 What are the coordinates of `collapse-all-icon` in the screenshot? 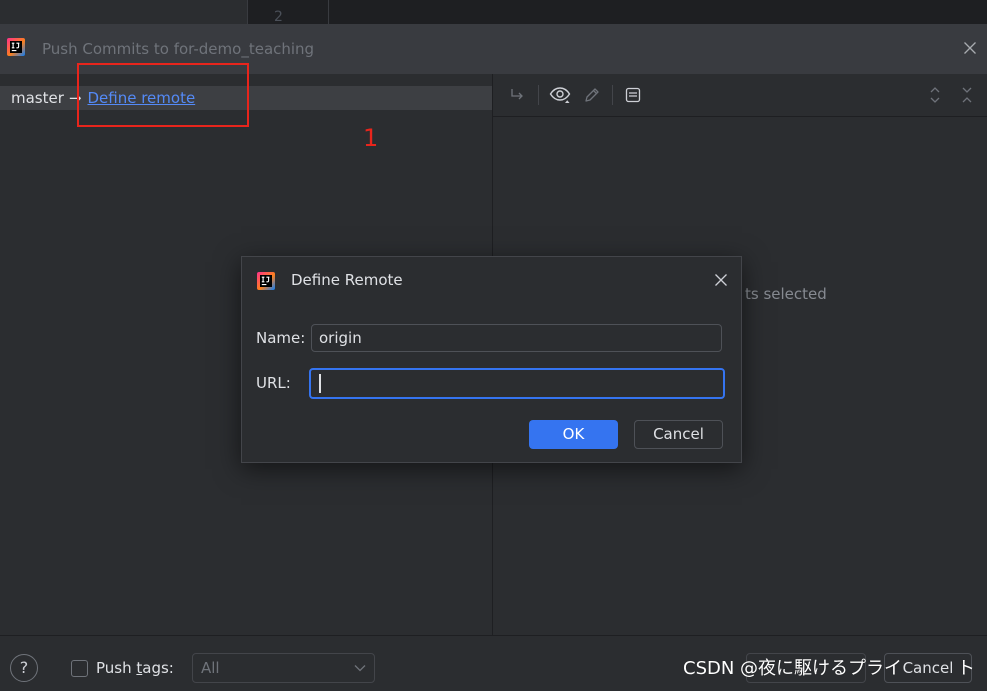 It's located at (967, 95).